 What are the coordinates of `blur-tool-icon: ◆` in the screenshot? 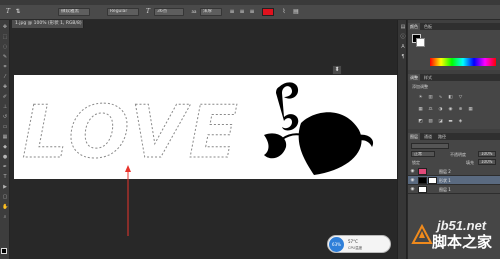 It's located at (5, 147).